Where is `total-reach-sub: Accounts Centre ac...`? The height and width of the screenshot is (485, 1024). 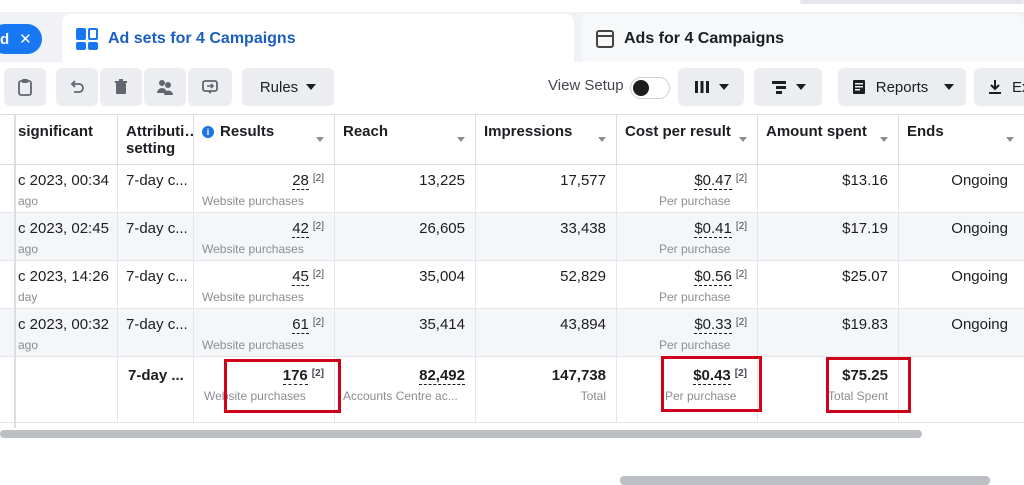
total-reach-sub: Accounts Centre ac... is located at coordinates (400, 396).